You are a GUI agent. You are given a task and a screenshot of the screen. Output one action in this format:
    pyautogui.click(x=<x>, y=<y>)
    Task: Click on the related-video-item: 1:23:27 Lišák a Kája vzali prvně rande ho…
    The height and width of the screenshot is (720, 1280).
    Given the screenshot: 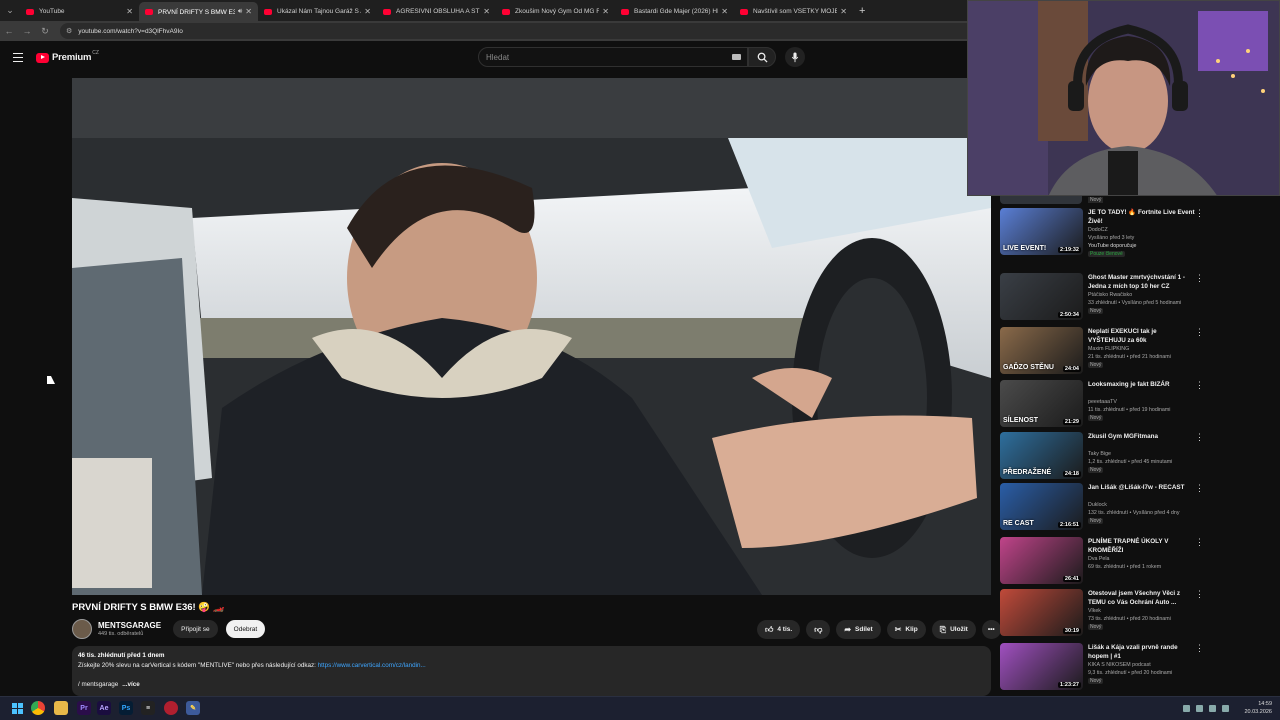 What is the action you would take?
    pyautogui.click(x=1104, y=668)
    